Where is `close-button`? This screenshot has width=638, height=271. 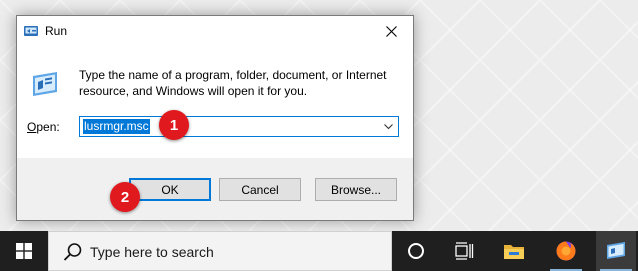
close-button is located at coordinates (391, 31).